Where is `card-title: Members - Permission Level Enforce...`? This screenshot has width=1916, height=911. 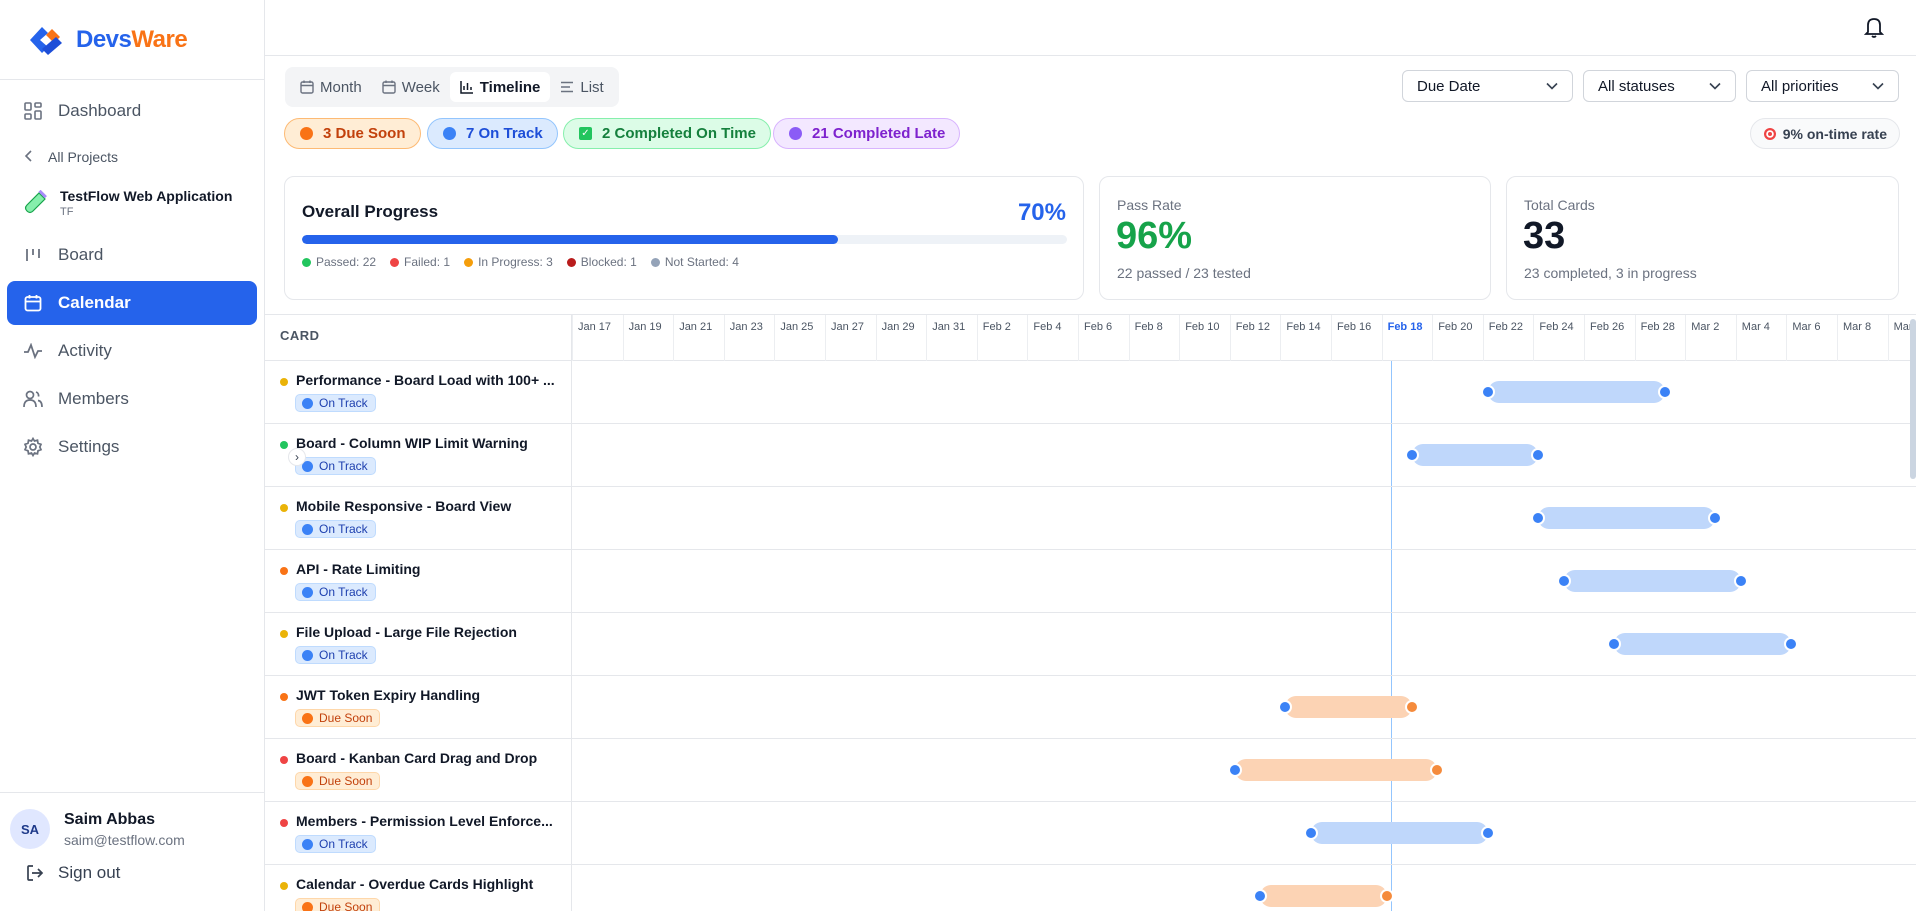 card-title: Members - Permission Level Enforce... is located at coordinates (424, 821).